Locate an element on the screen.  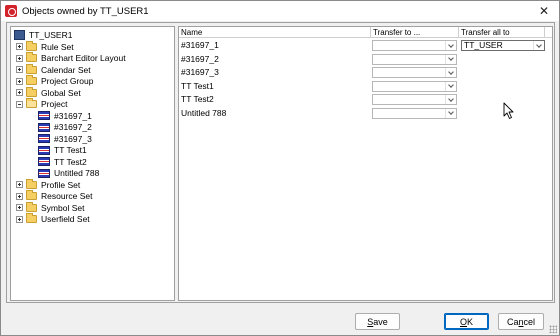
tree-item-calendar-set: Calendar Set is located at coordinates (53, 69).